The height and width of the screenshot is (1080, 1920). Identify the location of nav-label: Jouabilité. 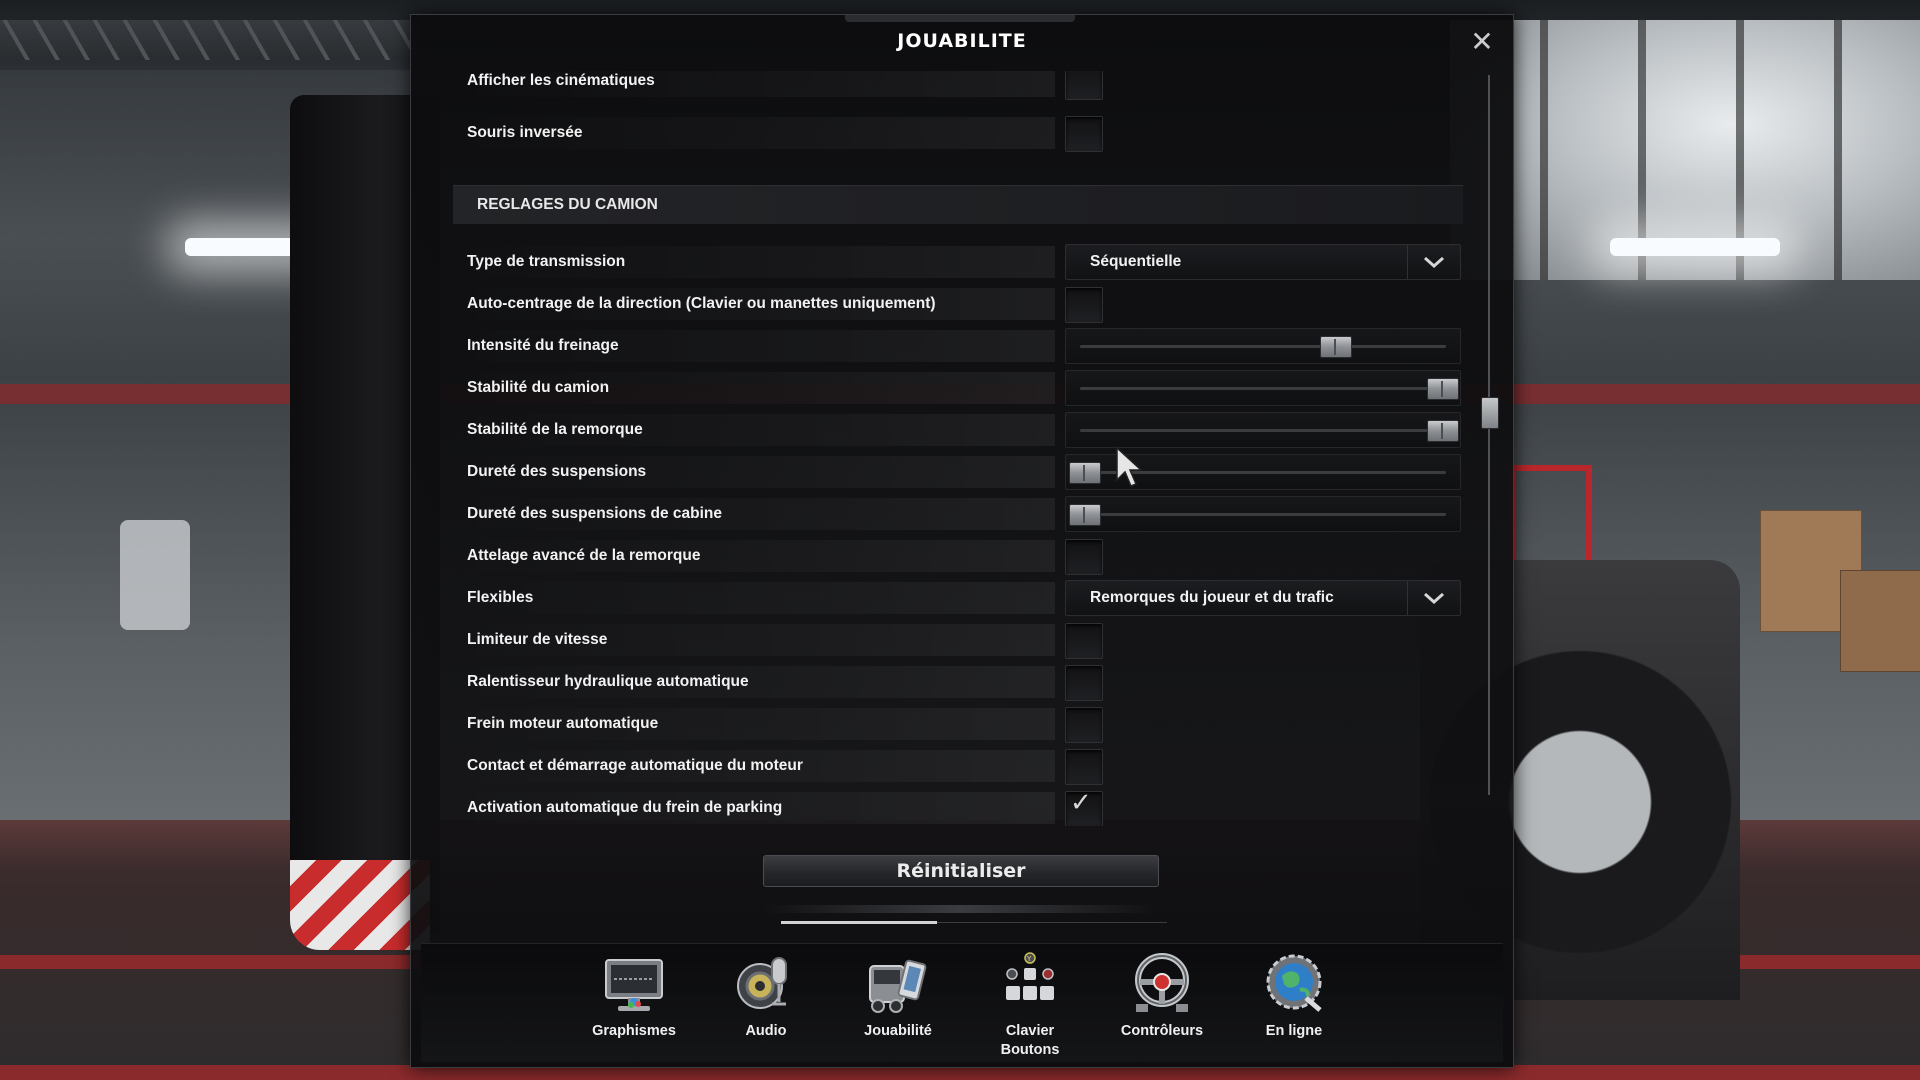
(898, 1031).